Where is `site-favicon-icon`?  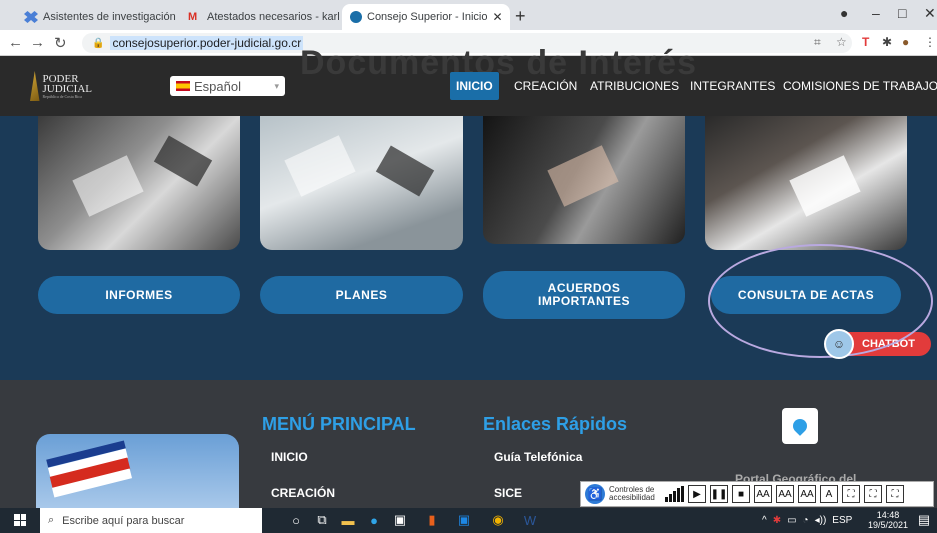 site-favicon-icon is located at coordinates (356, 17).